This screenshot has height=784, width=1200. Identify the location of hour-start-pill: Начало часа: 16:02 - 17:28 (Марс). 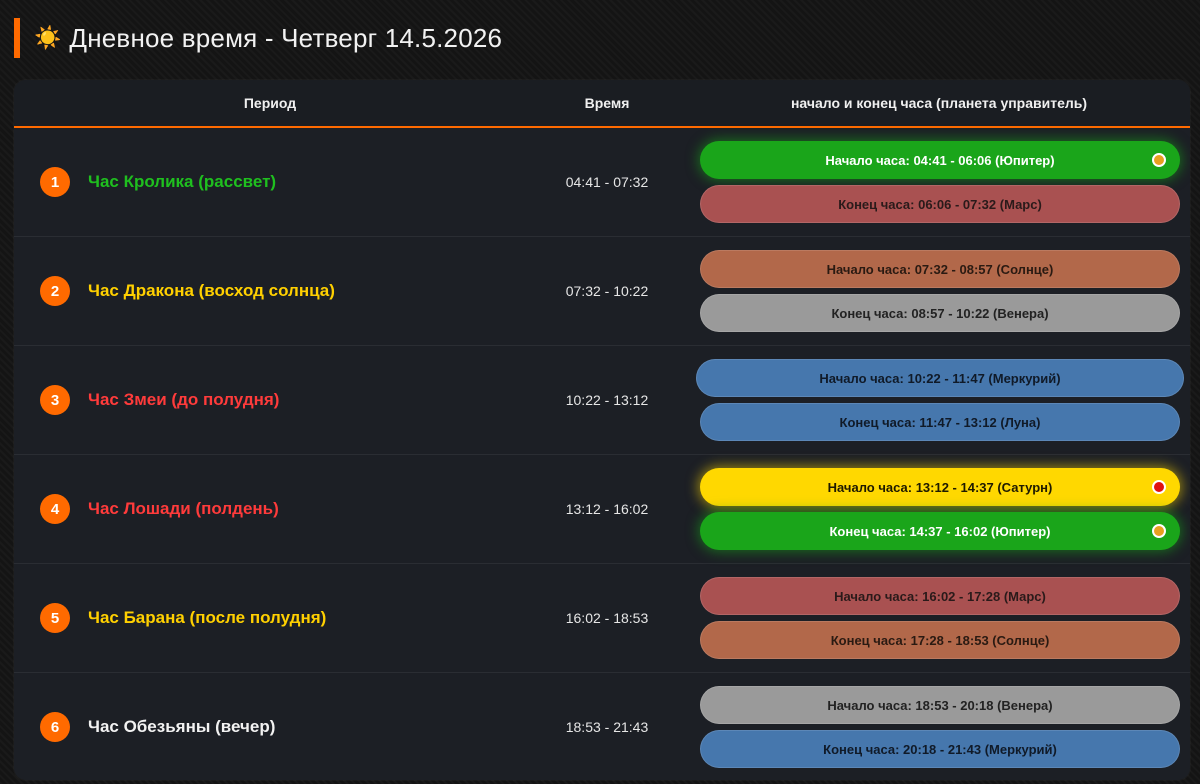
(940, 596).